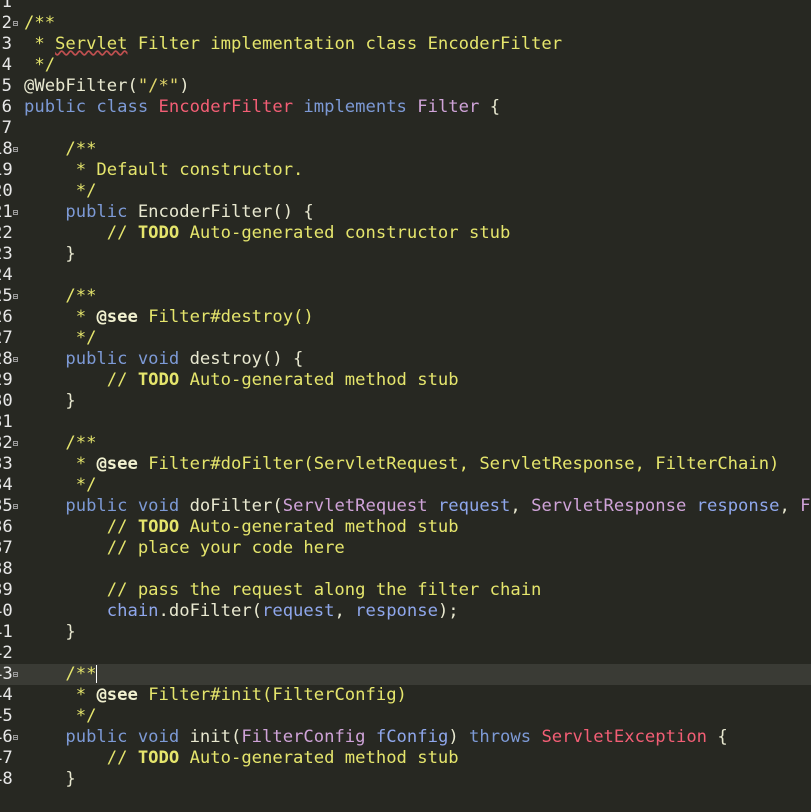 This screenshot has width=811, height=812. Describe the element at coordinates (405, 65) in the screenshot. I see `code-line: 4 */` at that location.